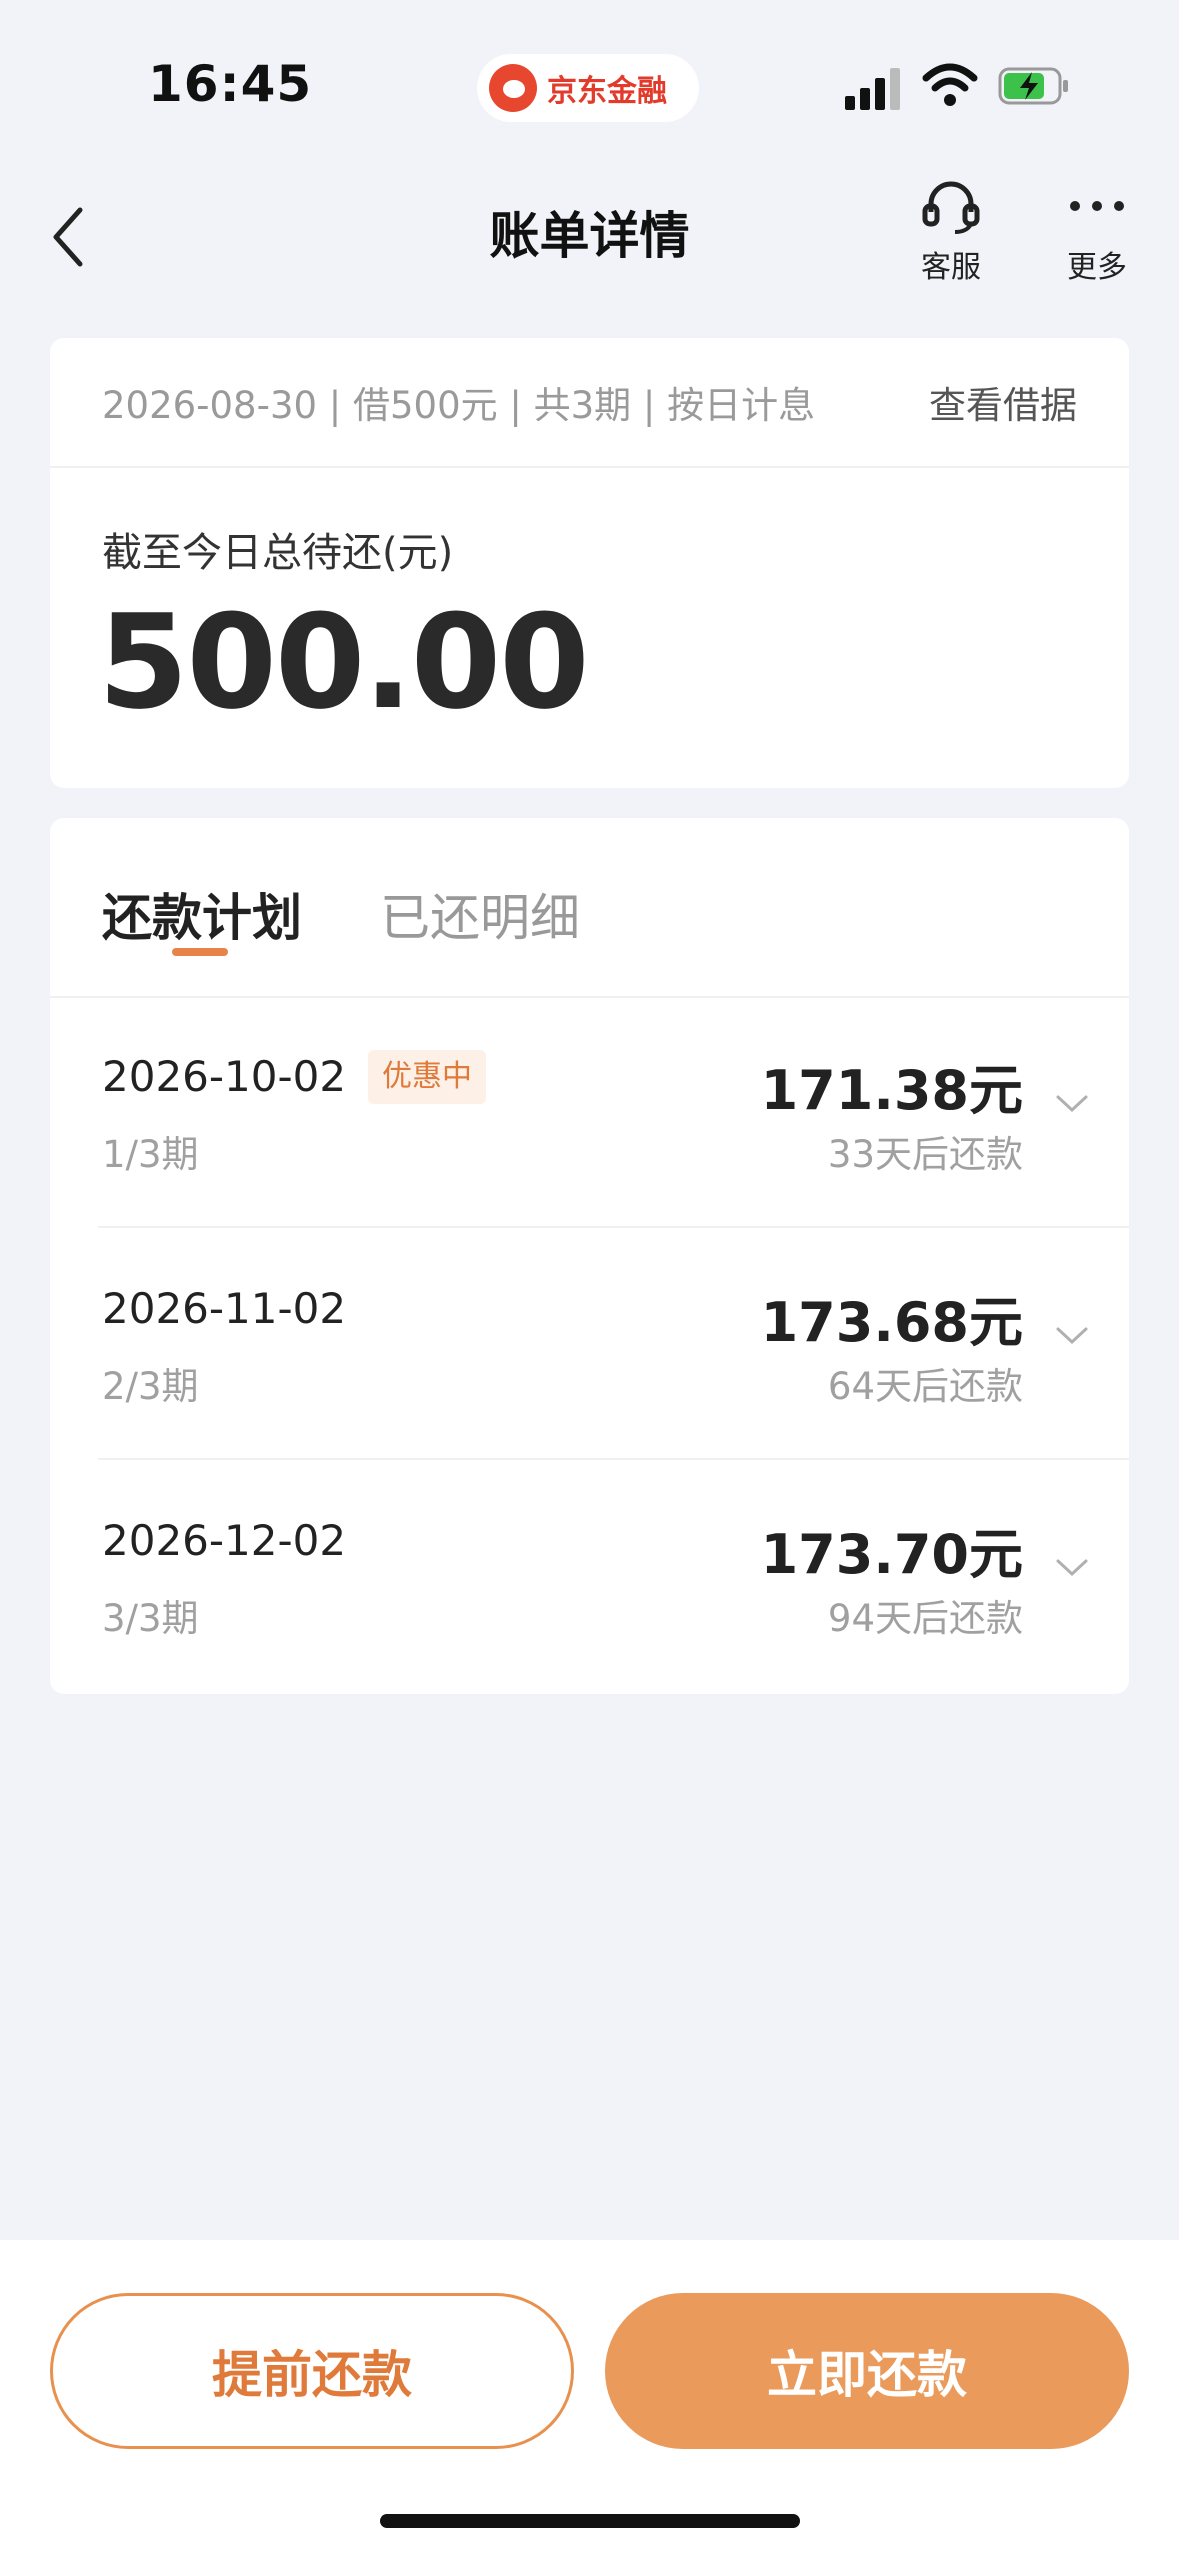 The image size is (1179, 2556). I want to click on bottom-action-bar: 提前还款 立即还款, so click(589, 2398).